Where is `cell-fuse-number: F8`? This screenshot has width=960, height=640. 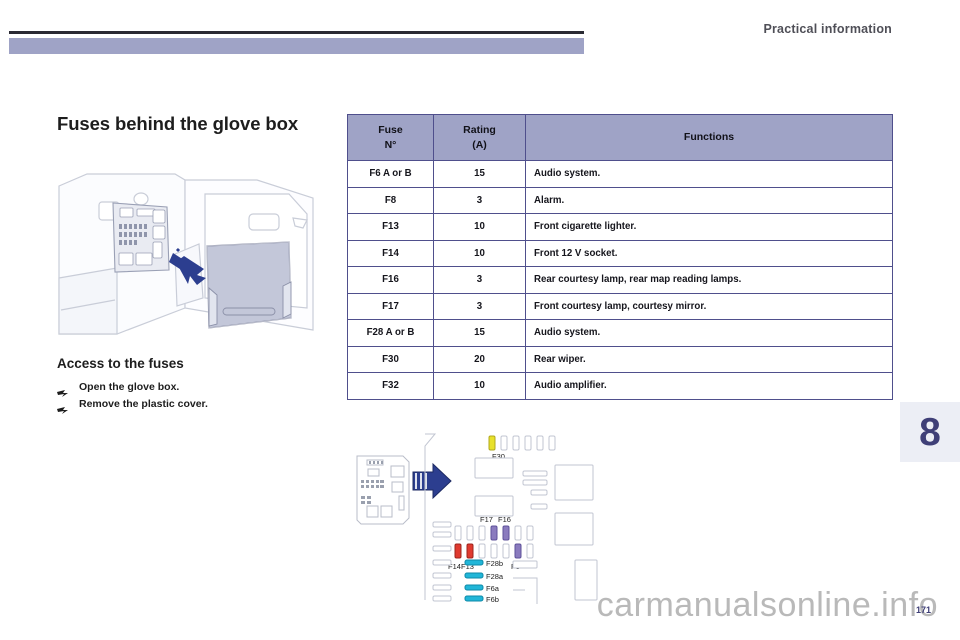
cell-fuse-number: F8 is located at coordinates (390, 200).